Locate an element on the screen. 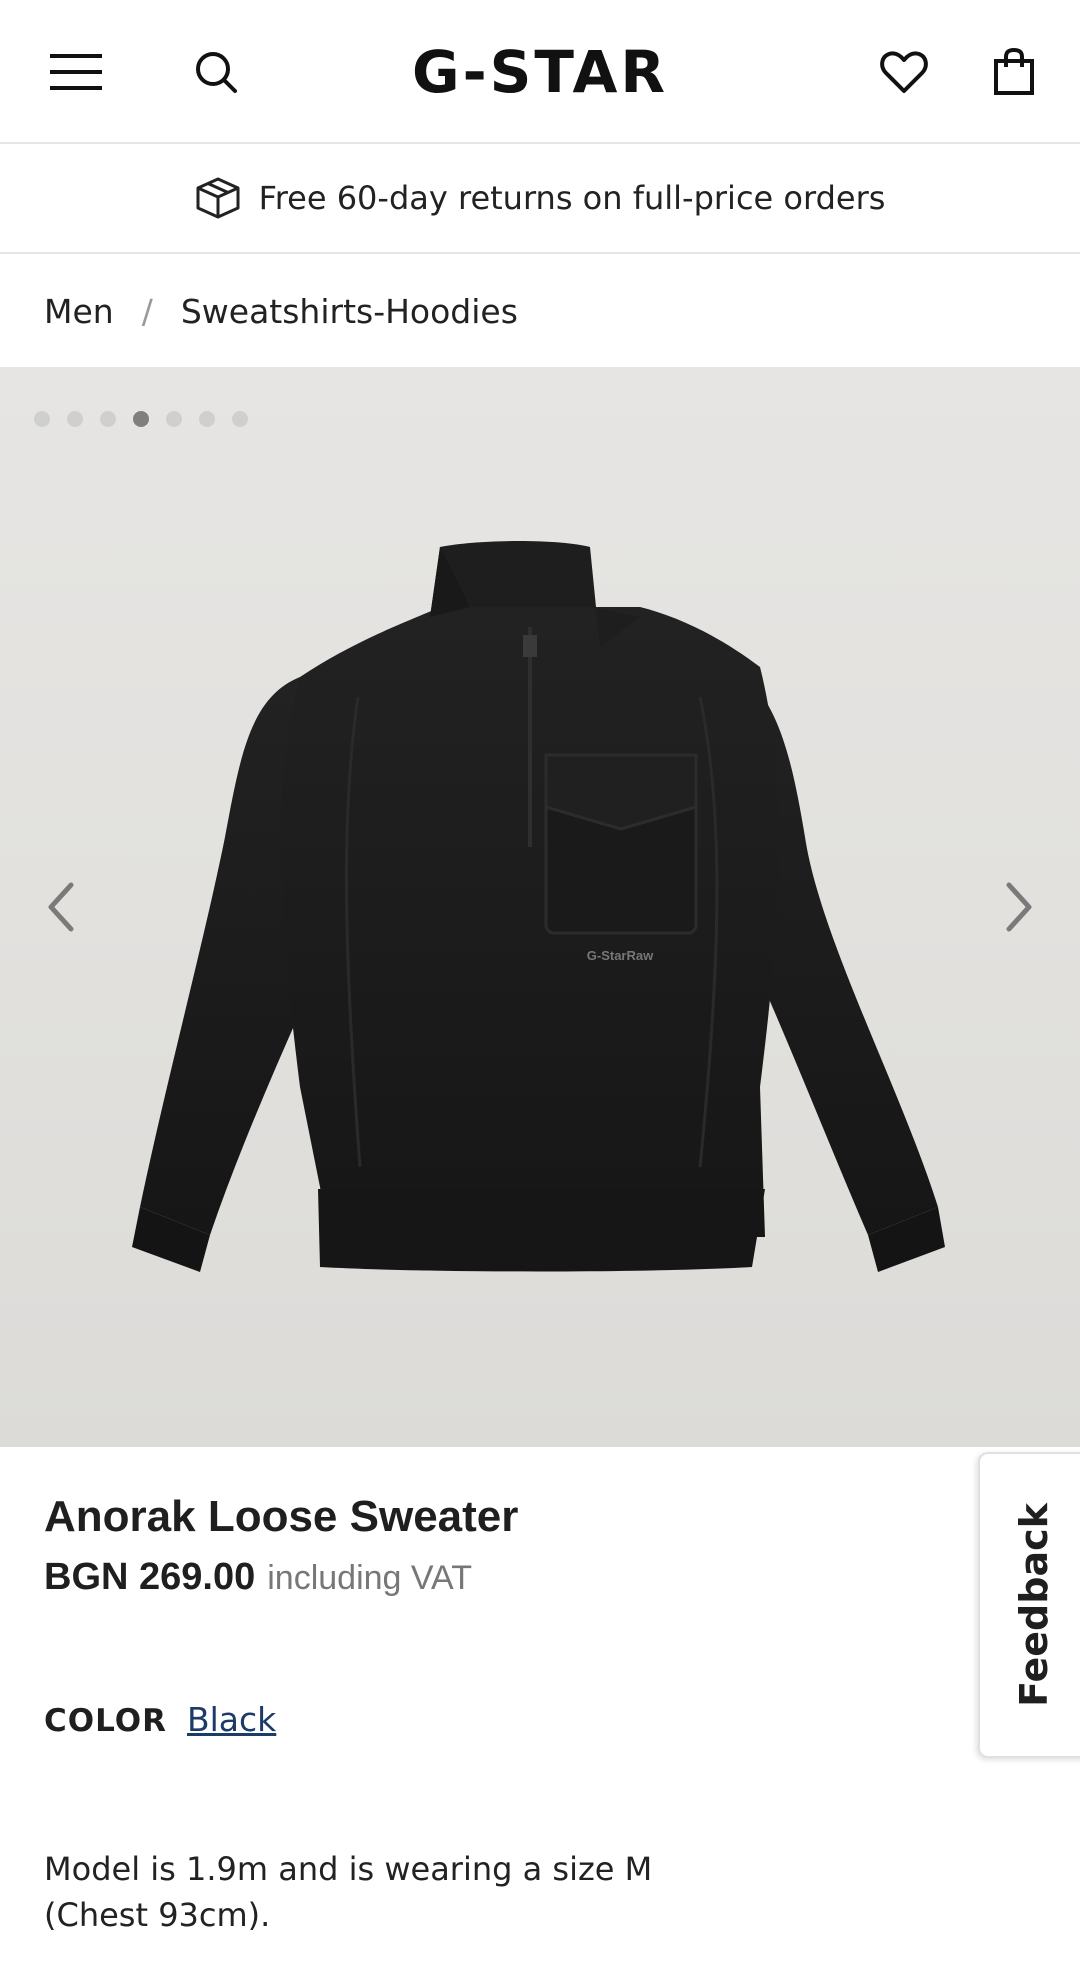 This screenshot has width=1080, height=1965. color-row: COLOR Black is located at coordinates (160, 1719).